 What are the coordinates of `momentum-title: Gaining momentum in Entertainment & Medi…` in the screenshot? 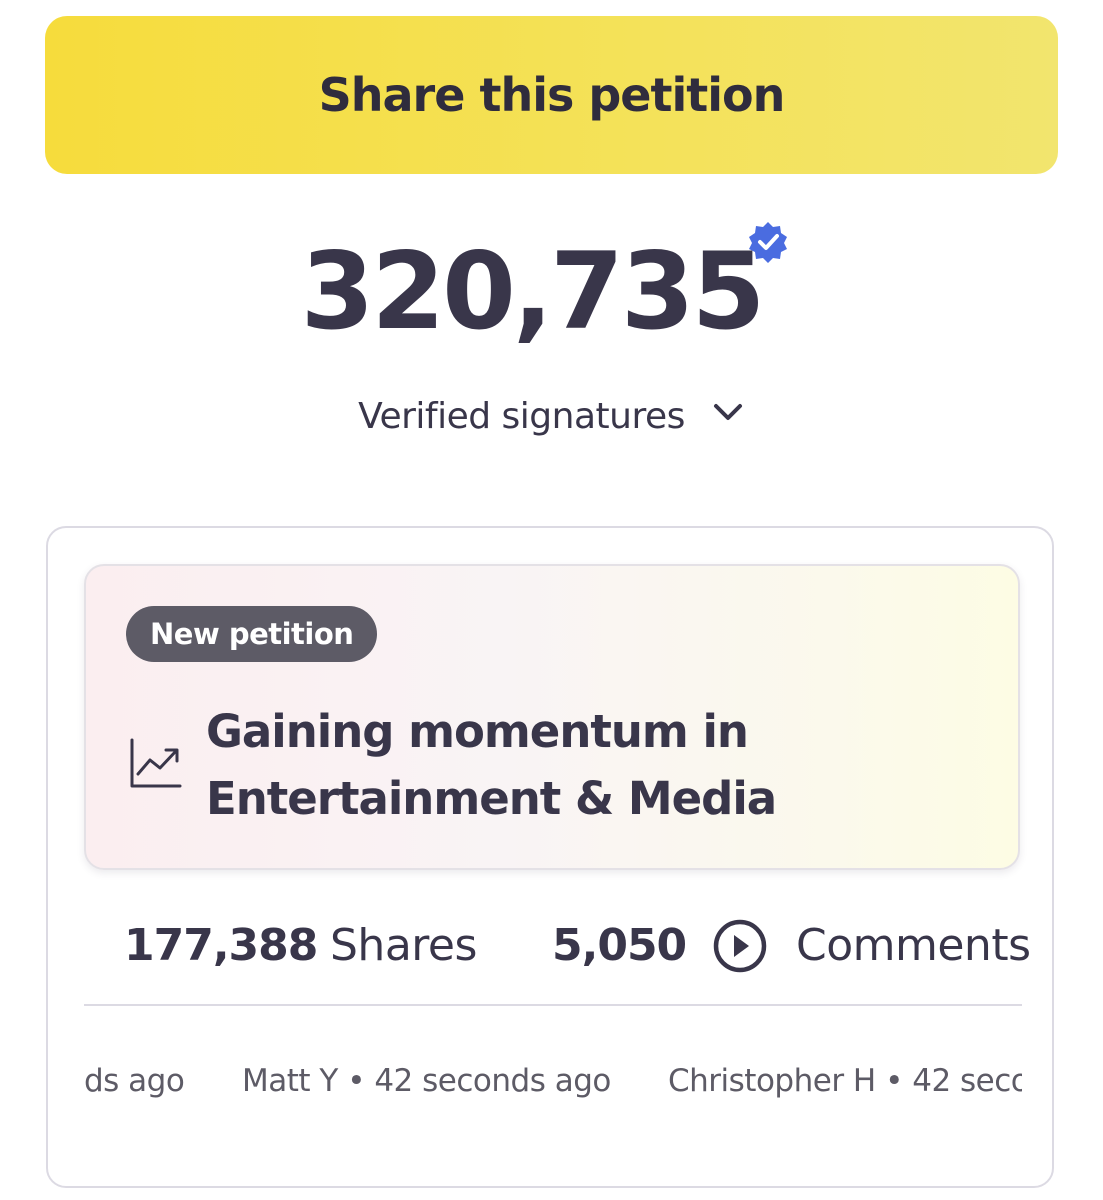 It's located at (596, 765).